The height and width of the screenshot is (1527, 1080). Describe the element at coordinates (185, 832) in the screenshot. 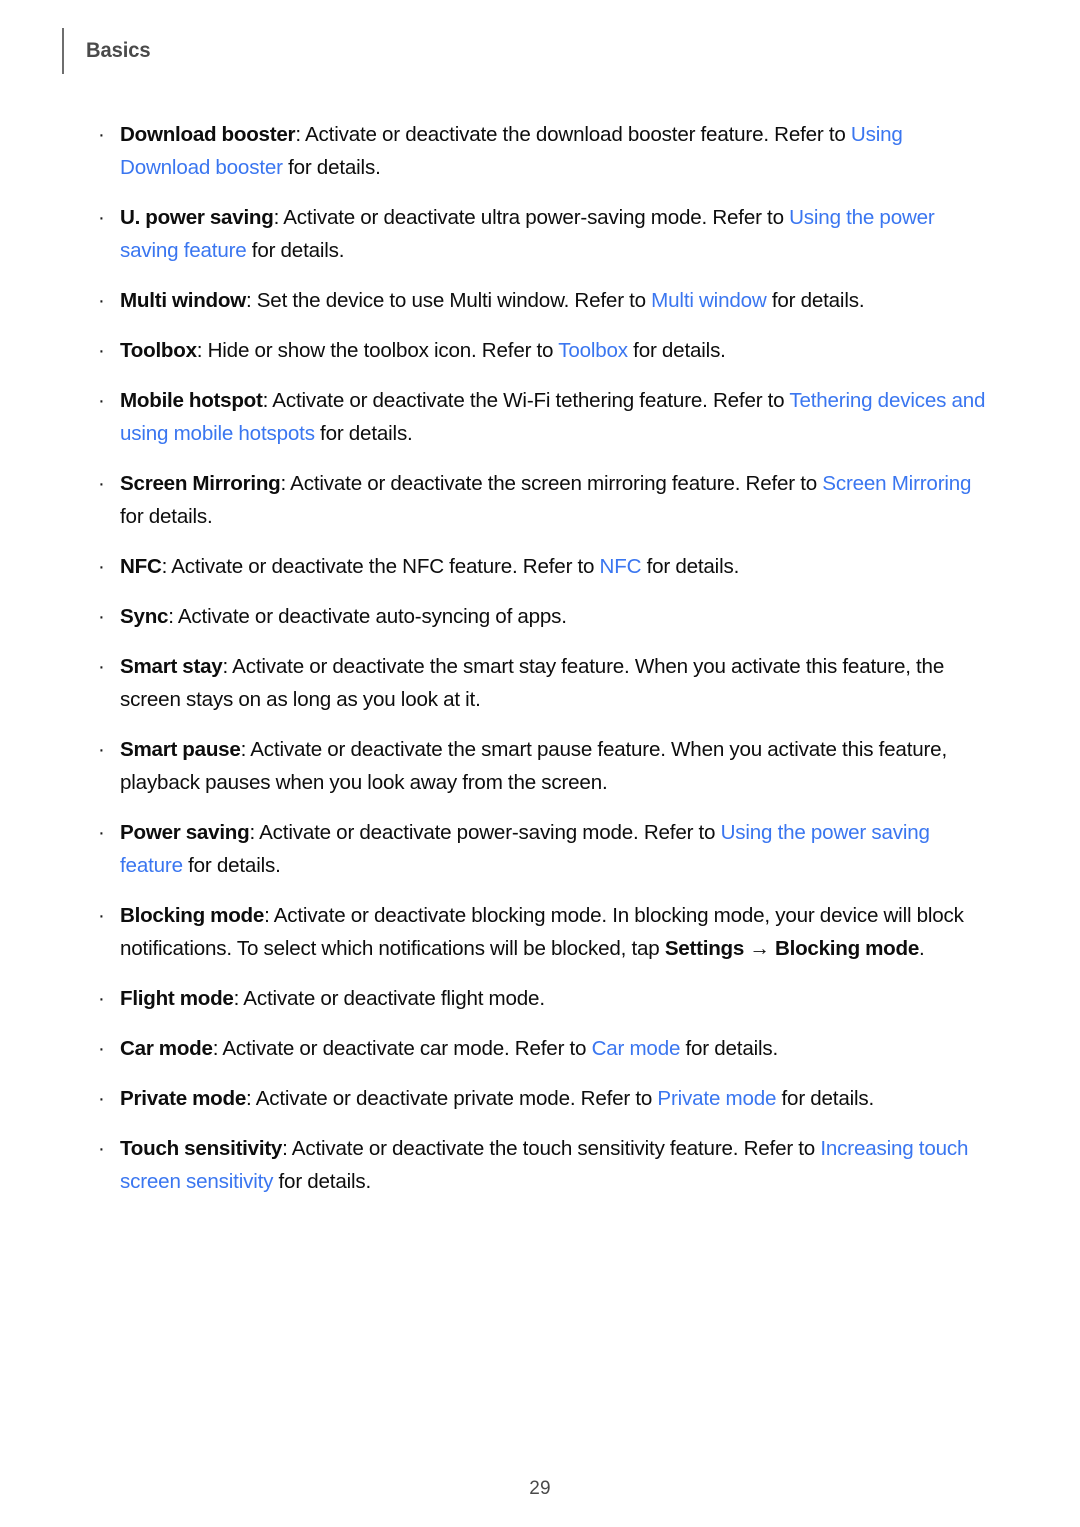

I see `setting-name-label: Power saving` at that location.